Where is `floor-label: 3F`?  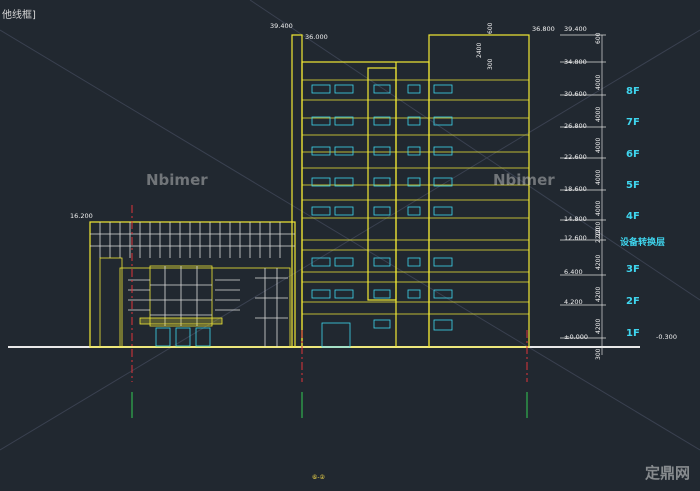 floor-label: 3F is located at coordinates (633, 269).